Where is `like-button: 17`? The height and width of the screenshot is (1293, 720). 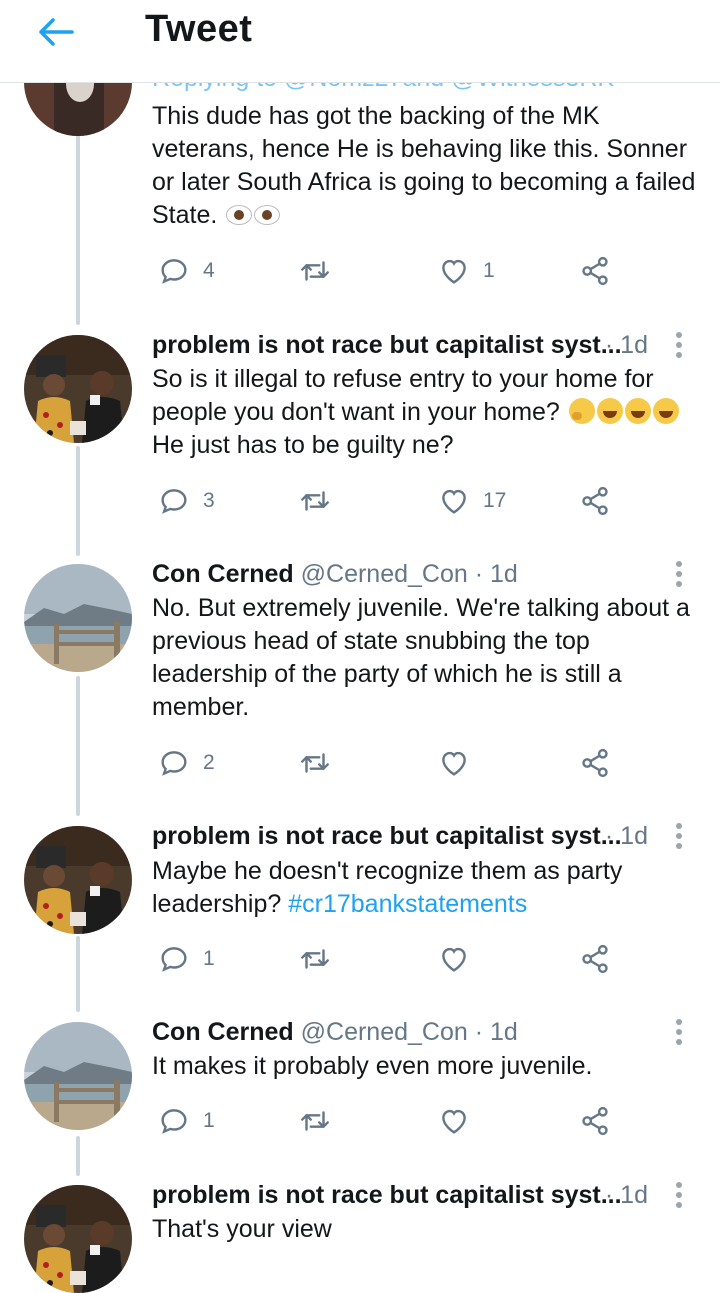
like-button: 17 is located at coordinates (471, 501).